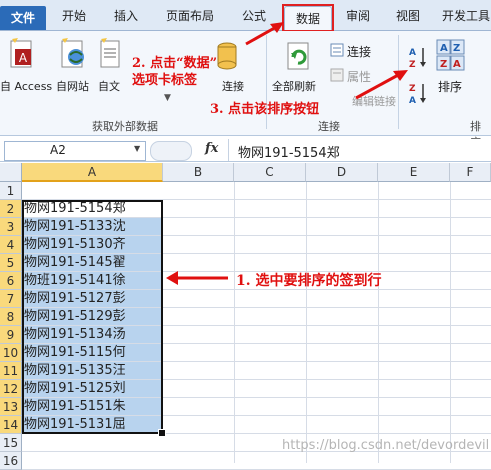  What do you see at coordinates (165, 80) in the screenshot?
I see `step2-annotation-line2: 选项卡标签` at bounding box center [165, 80].